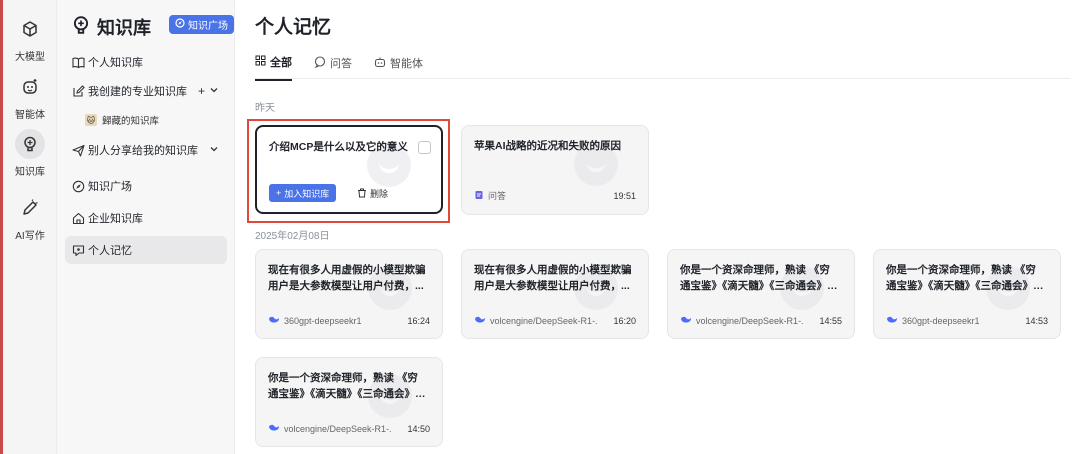 The width and height of the screenshot is (1080, 454). Describe the element at coordinates (418, 428) in the screenshot. I see `card-time: 14:50` at that location.